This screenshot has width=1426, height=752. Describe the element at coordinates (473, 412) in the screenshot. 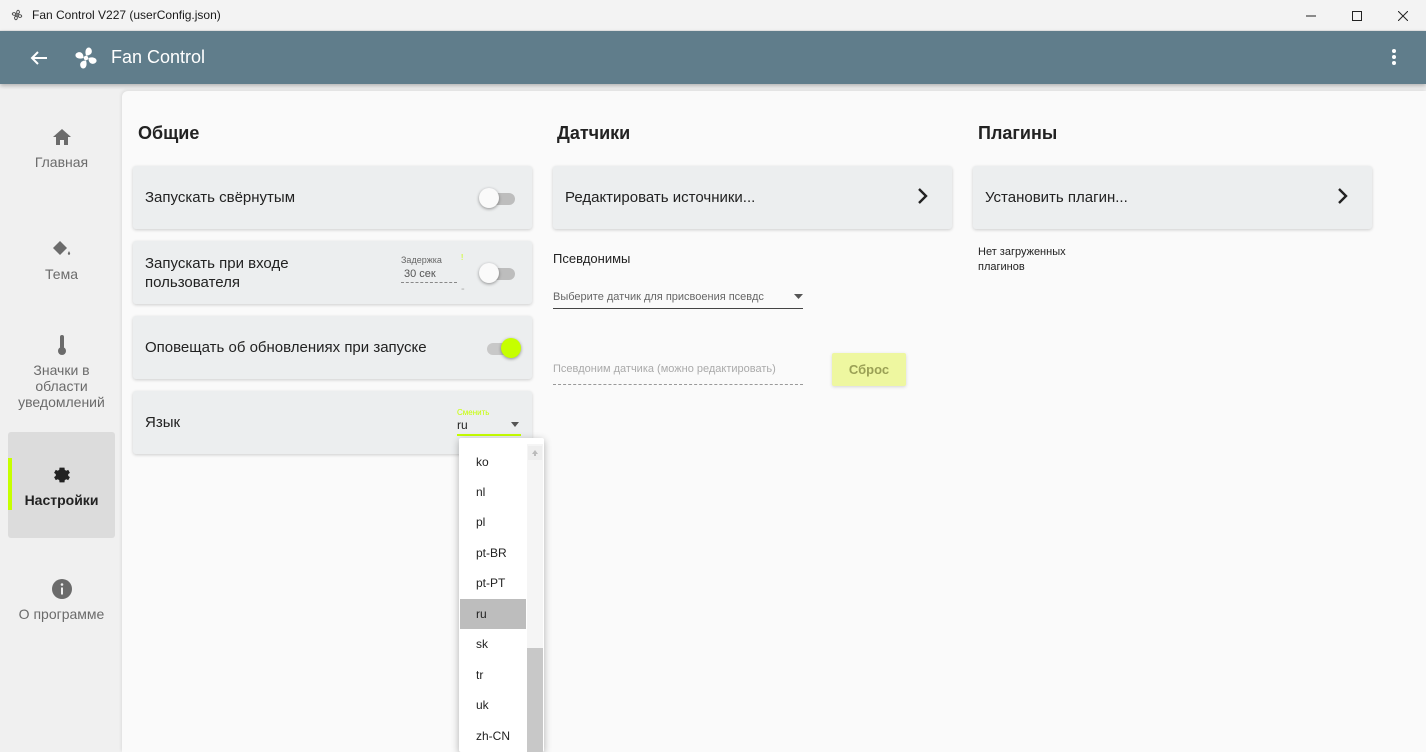

I see `language-caption: Сменить` at that location.